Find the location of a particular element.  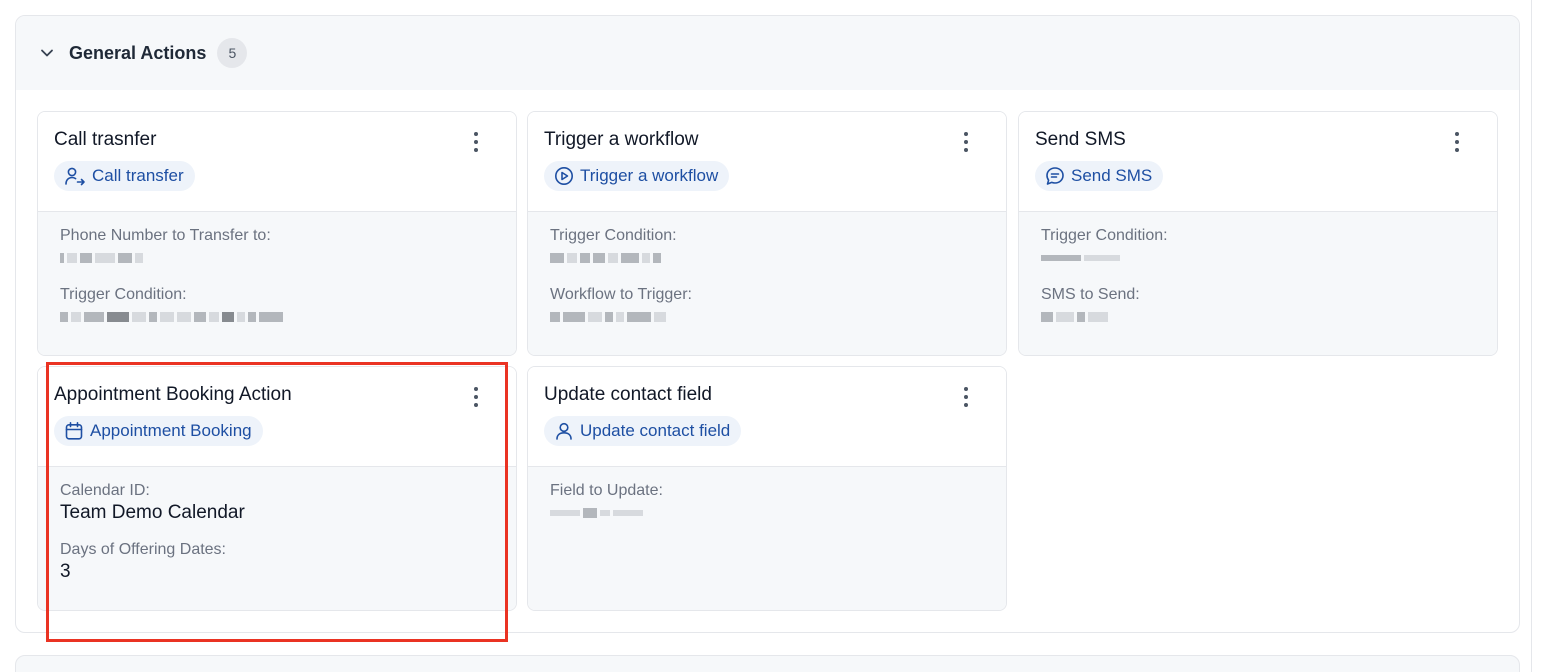

chip-label: Call transfer is located at coordinates (138, 175).